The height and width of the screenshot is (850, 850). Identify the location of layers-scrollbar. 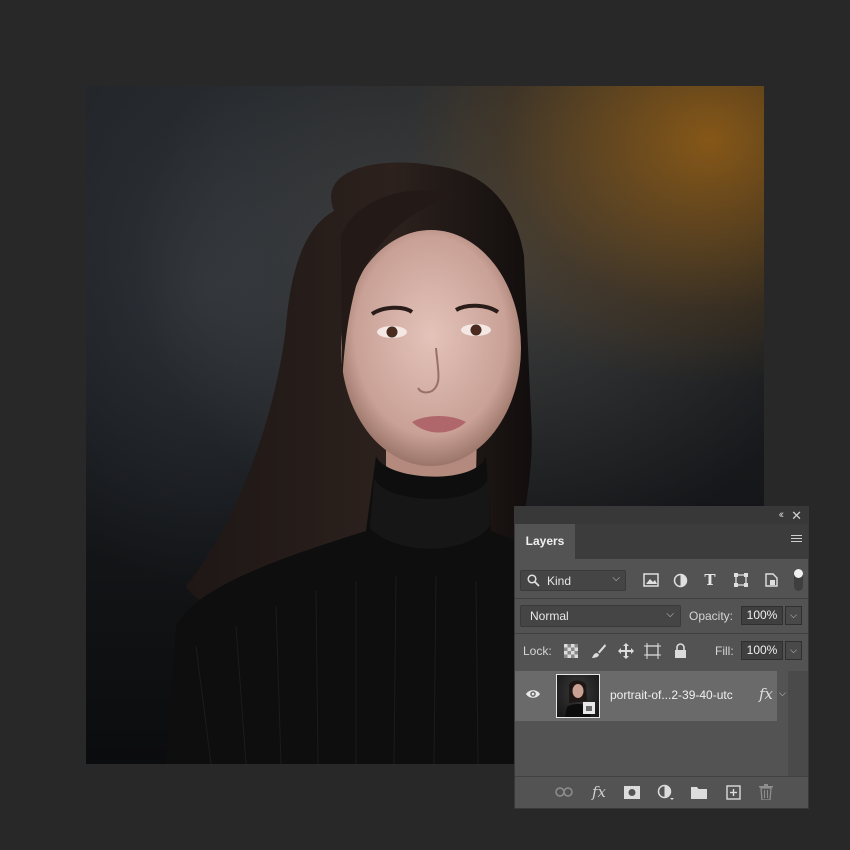
(798, 725).